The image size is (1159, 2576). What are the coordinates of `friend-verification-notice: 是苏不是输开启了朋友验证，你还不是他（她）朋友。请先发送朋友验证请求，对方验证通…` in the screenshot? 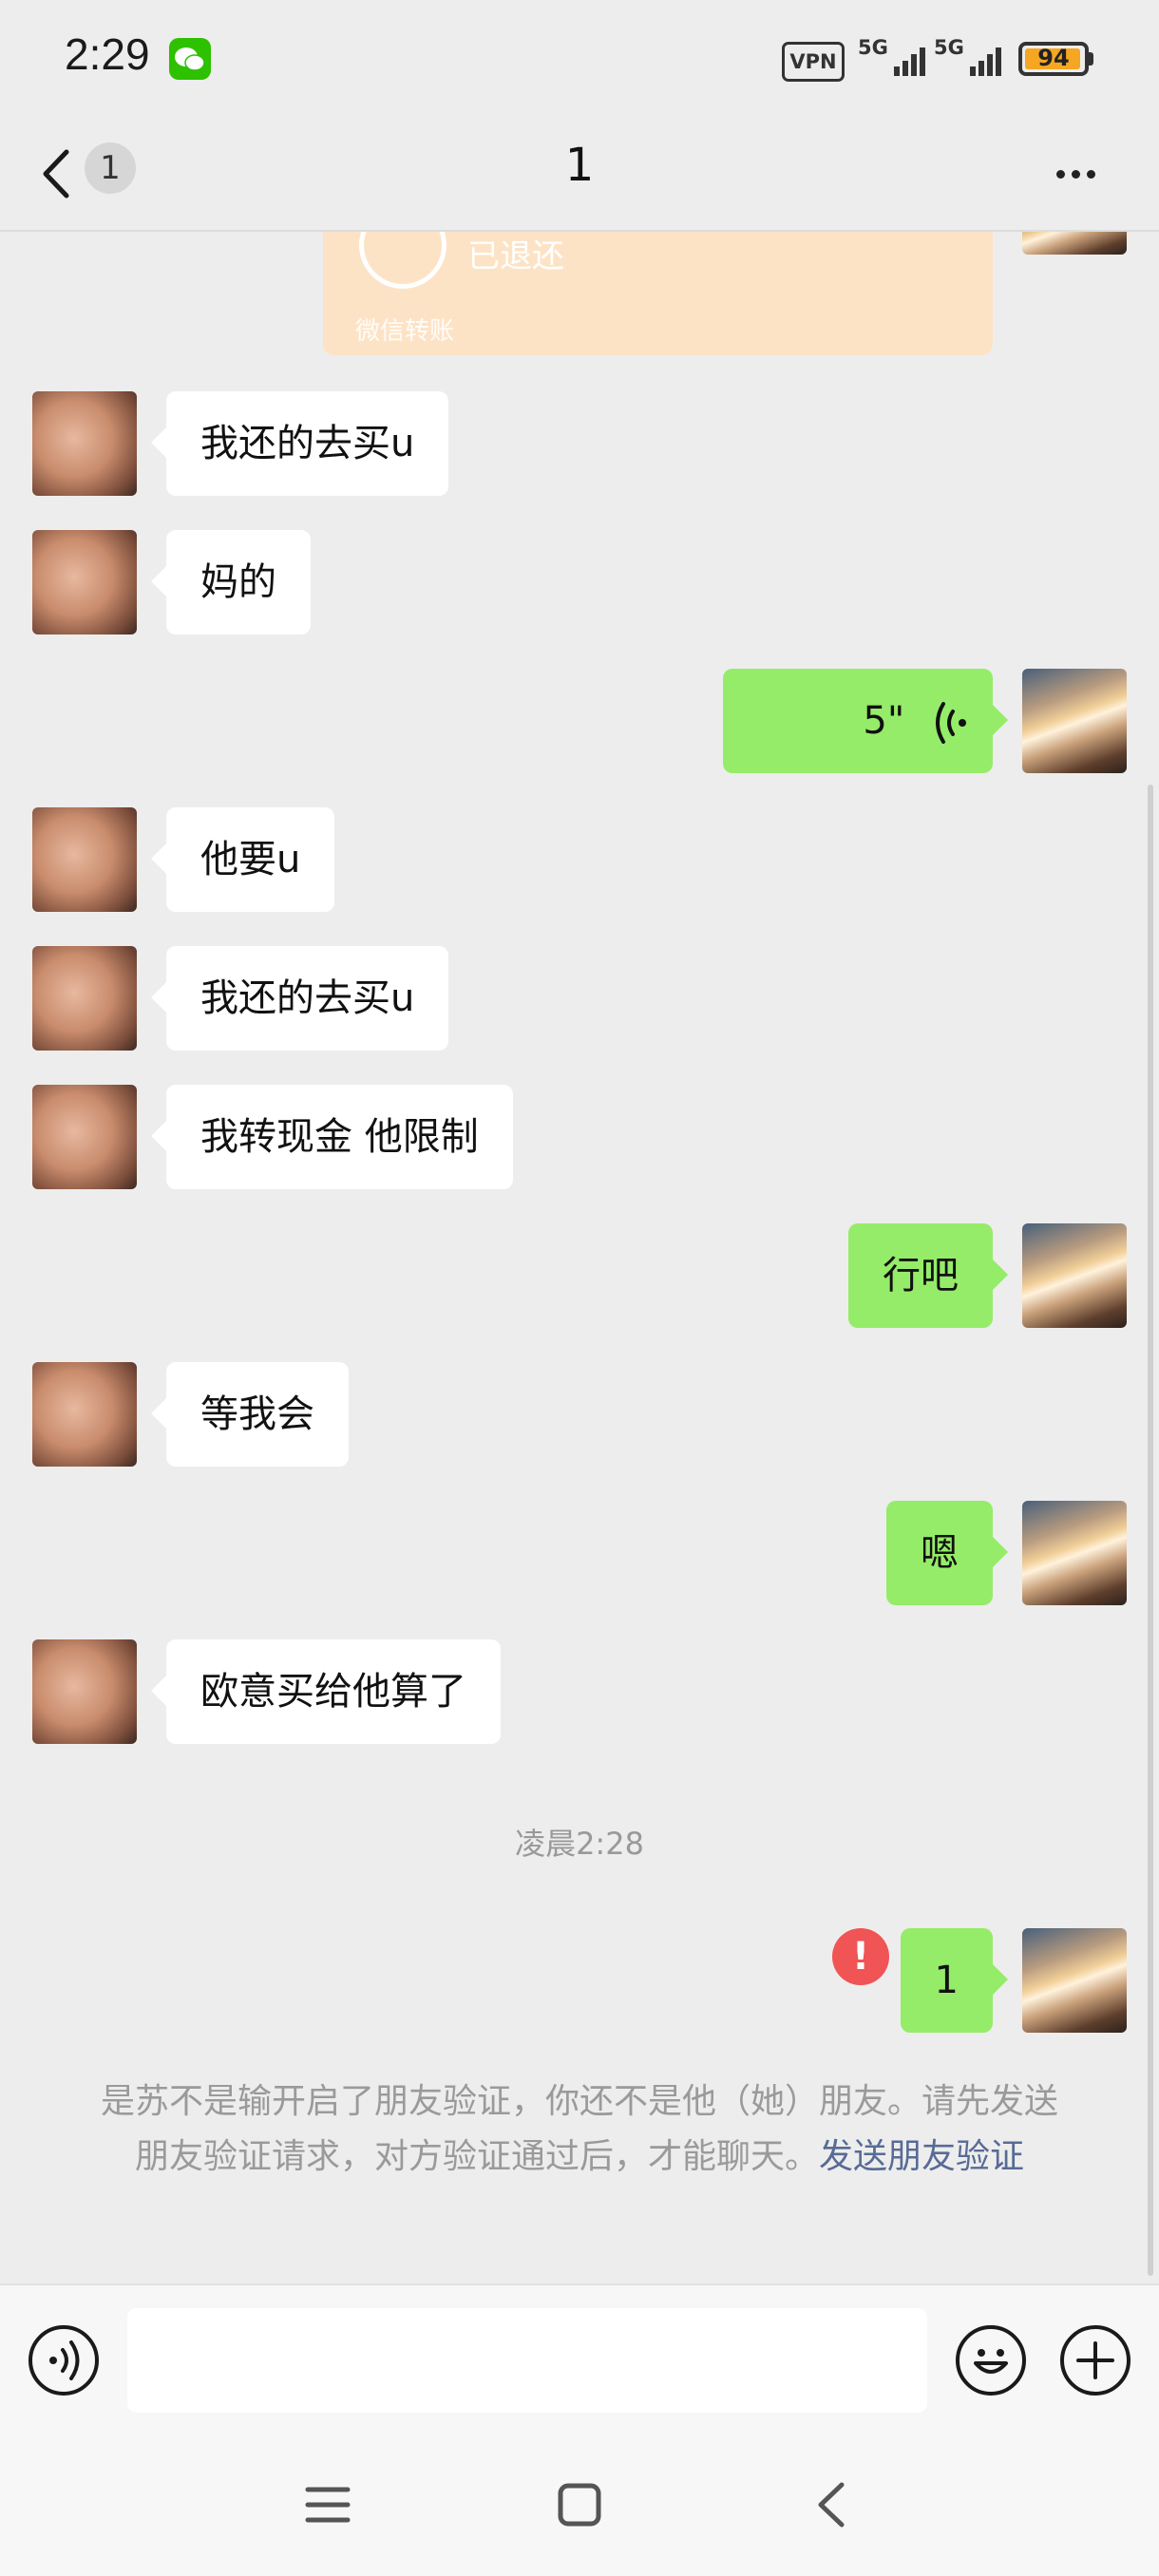 It's located at (580, 2129).